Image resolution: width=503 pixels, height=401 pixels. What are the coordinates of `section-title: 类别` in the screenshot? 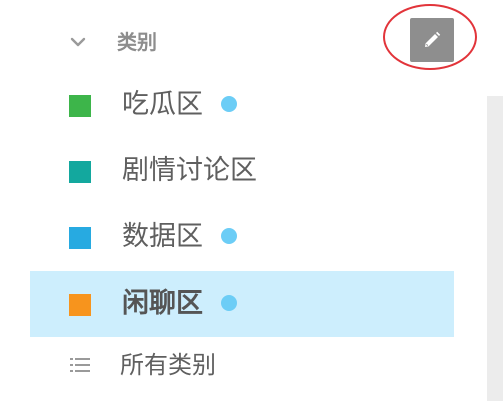 It's located at (137, 42).